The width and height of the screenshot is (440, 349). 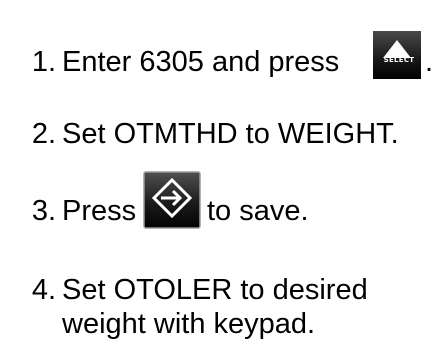 I want to click on step-number: 4., so click(x=43, y=290).